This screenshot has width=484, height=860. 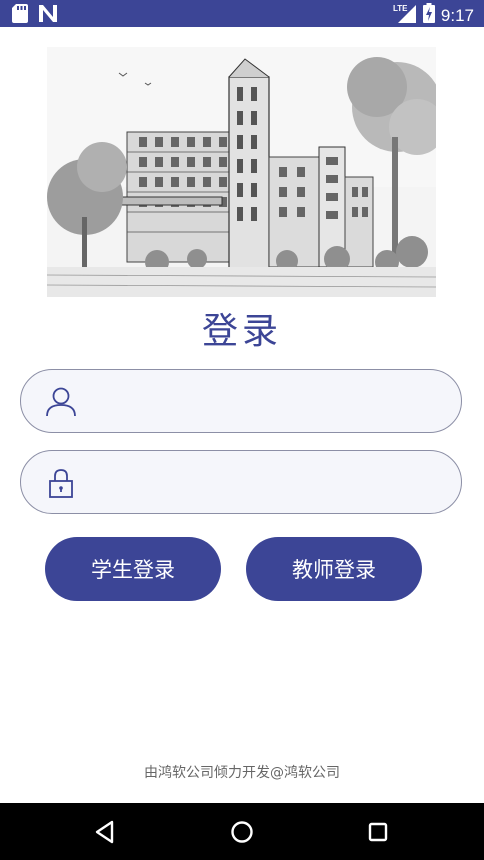 What do you see at coordinates (400, 8) in the screenshot?
I see `network-label: LTE` at bounding box center [400, 8].